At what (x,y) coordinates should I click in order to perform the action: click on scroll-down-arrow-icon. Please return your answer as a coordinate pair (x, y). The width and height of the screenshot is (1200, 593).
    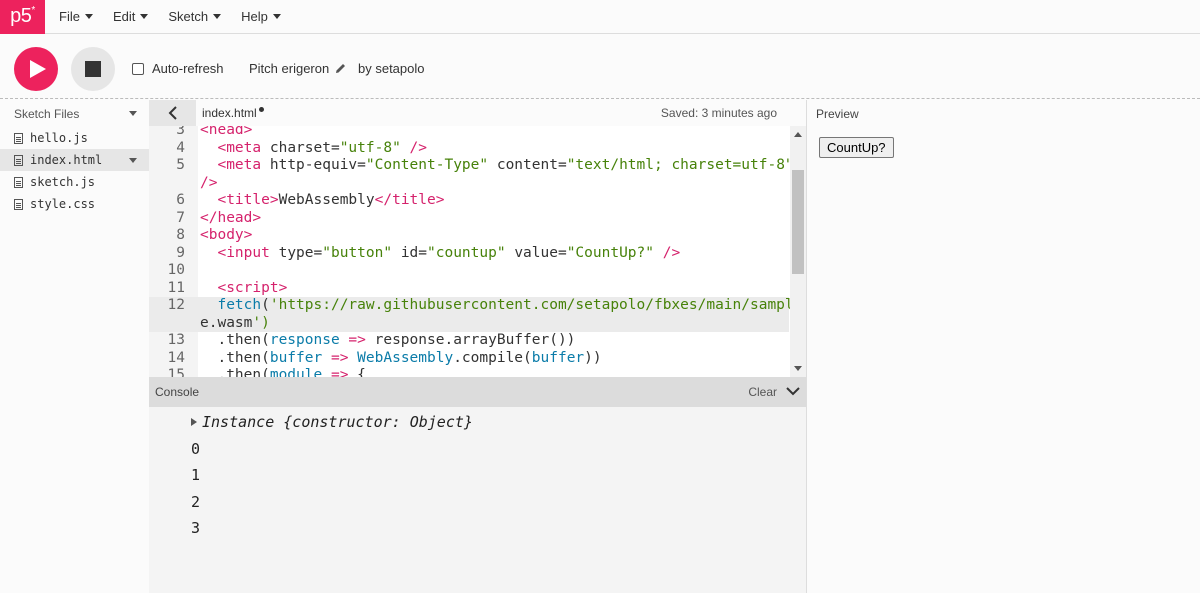
    Looking at the image, I should click on (798, 368).